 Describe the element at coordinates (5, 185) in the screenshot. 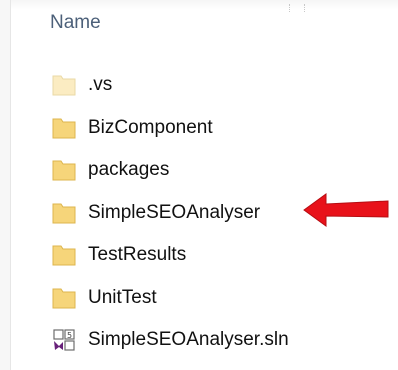

I see `navigation-pane-edge` at that location.